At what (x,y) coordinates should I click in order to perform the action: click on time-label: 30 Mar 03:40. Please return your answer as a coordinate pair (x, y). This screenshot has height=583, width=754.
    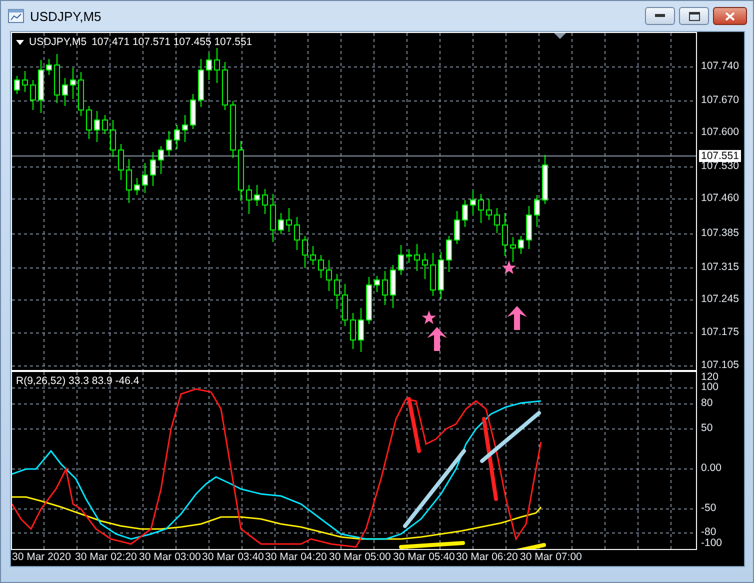
    Looking at the image, I should click on (233, 557).